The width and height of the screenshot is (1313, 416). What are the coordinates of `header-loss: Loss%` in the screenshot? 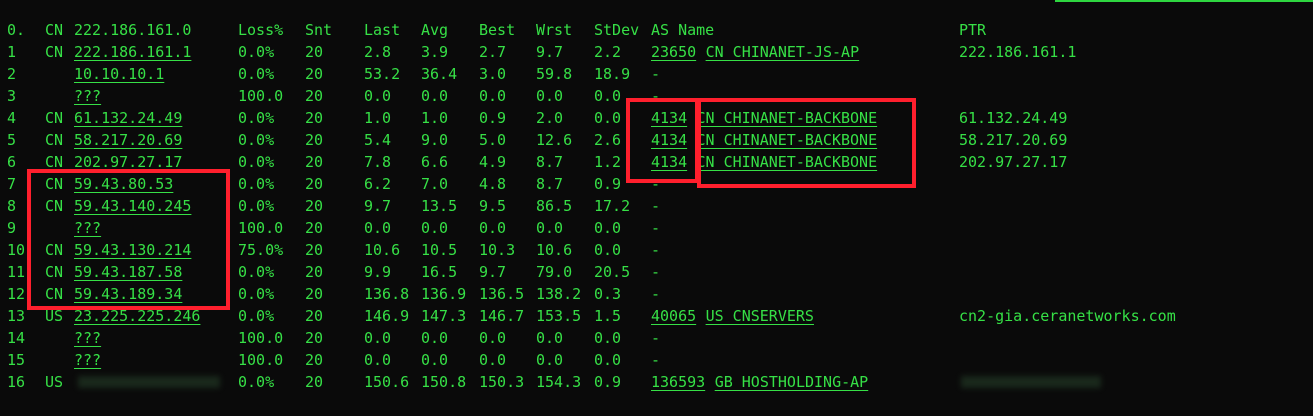 It's located at (261, 30).